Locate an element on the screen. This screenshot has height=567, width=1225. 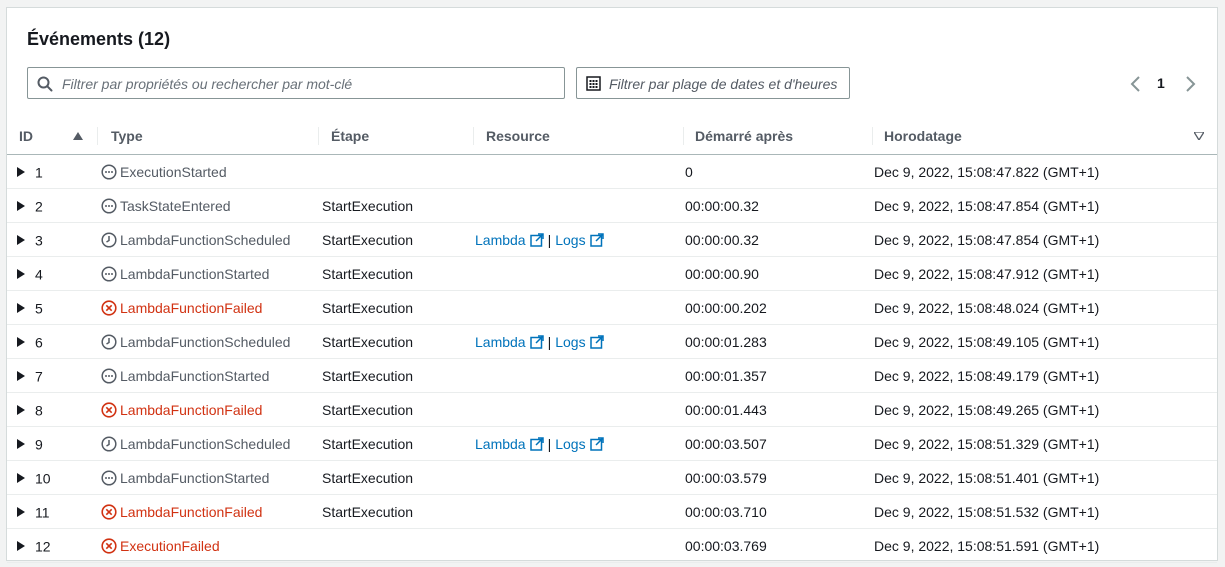
event-started-after: 00:00:00.90 is located at coordinates (722, 273).